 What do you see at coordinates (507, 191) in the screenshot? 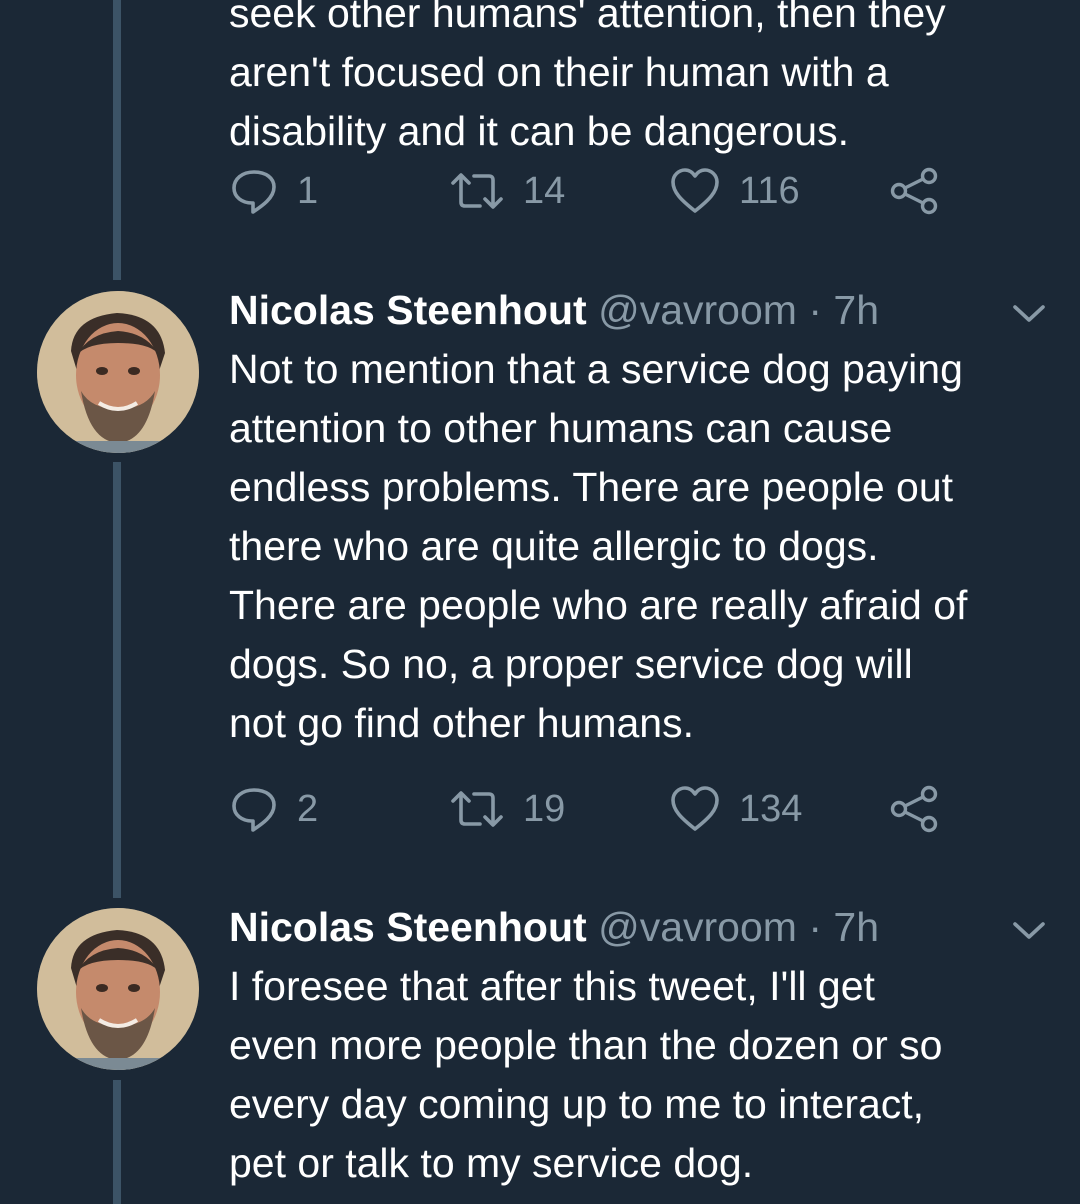
I see `retweet-button: 14` at bounding box center [507, 191].